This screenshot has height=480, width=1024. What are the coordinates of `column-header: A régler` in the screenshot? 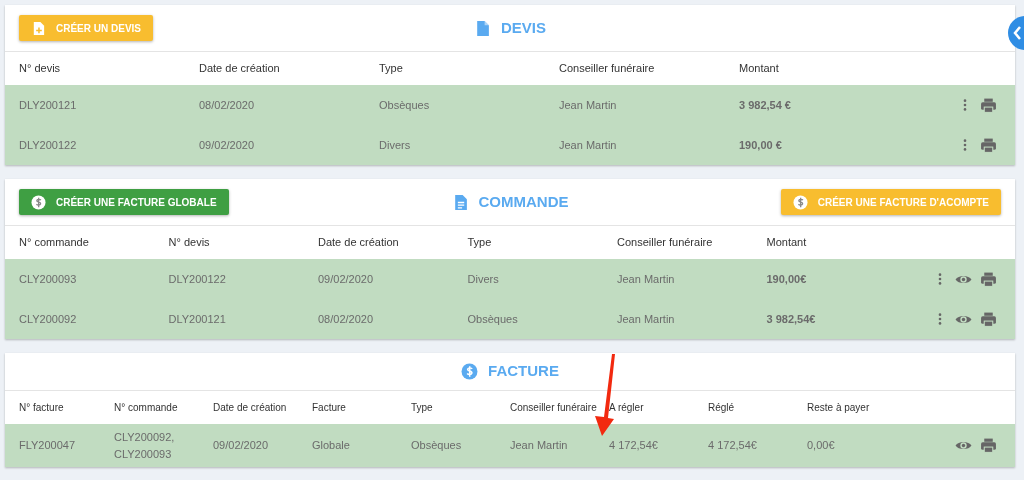 It's located at (648, 407).